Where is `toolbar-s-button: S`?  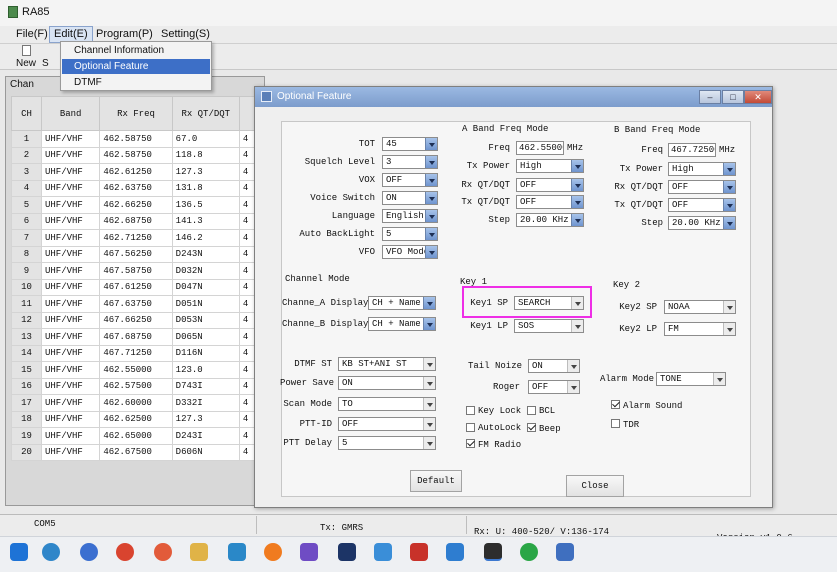 toolbar-s-button: S is located at coordinates (45, 63).